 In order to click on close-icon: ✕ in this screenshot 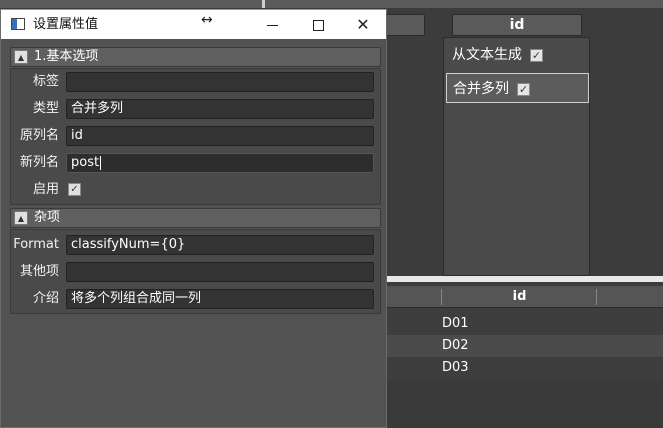, I will do `click(363, 24)`.